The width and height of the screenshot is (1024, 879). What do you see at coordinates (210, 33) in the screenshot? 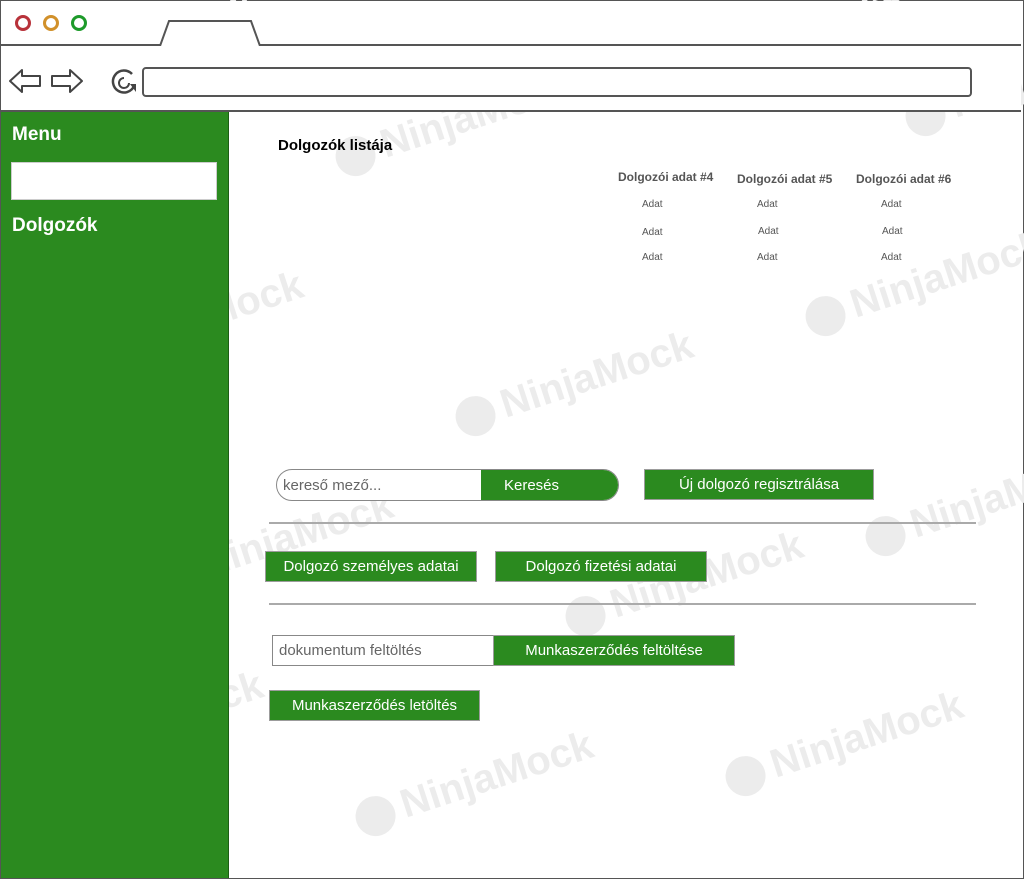
I see `browser-tab` at bounding box center [210, 33].